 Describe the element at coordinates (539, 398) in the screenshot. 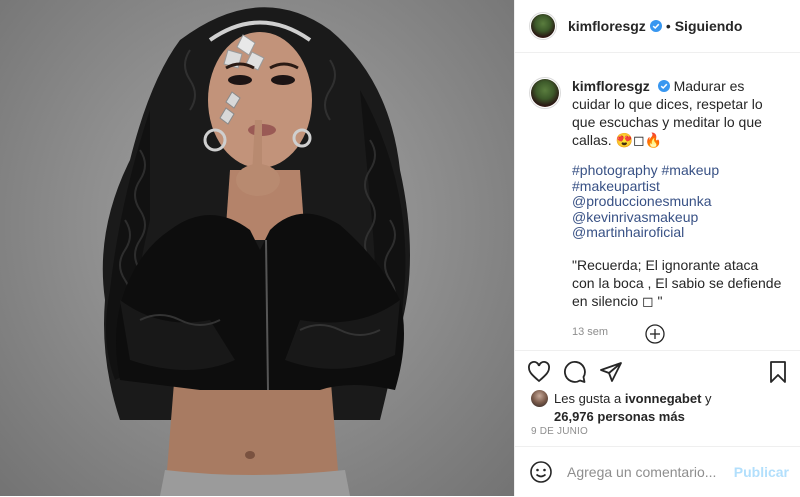

I see `liker-avatar` at that location.